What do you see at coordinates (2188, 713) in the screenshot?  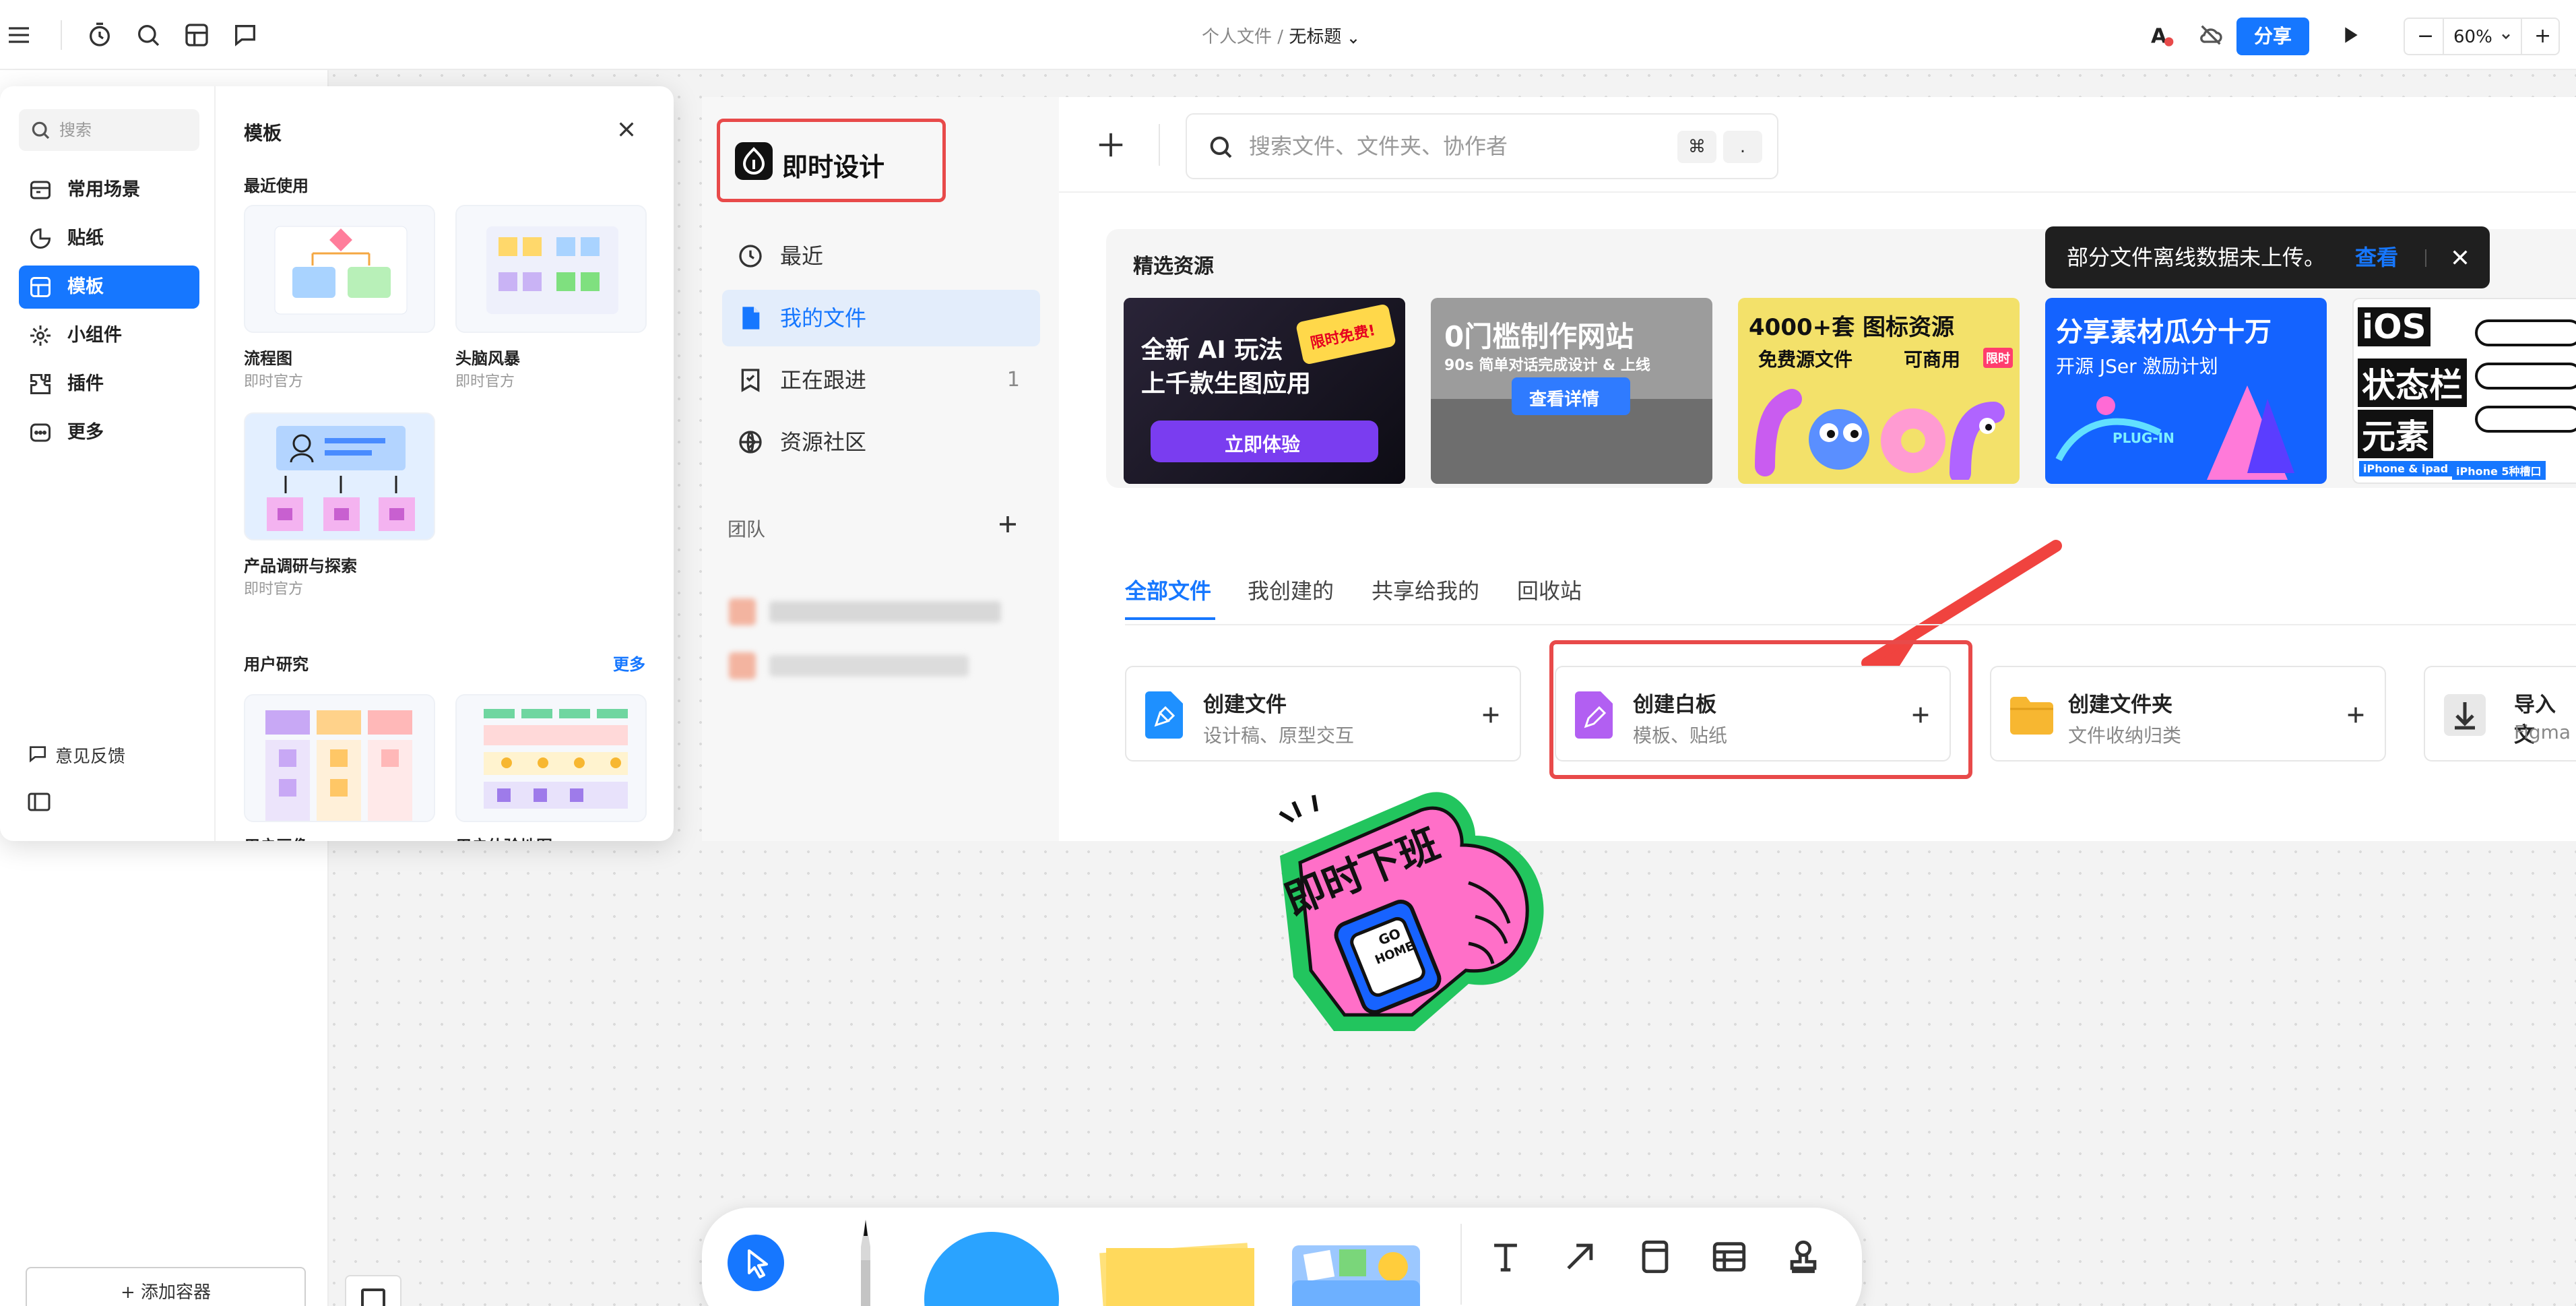 I see `create-folder-card: 创建文件夹 文件收纳归类` at bounding box center [2188, 713].